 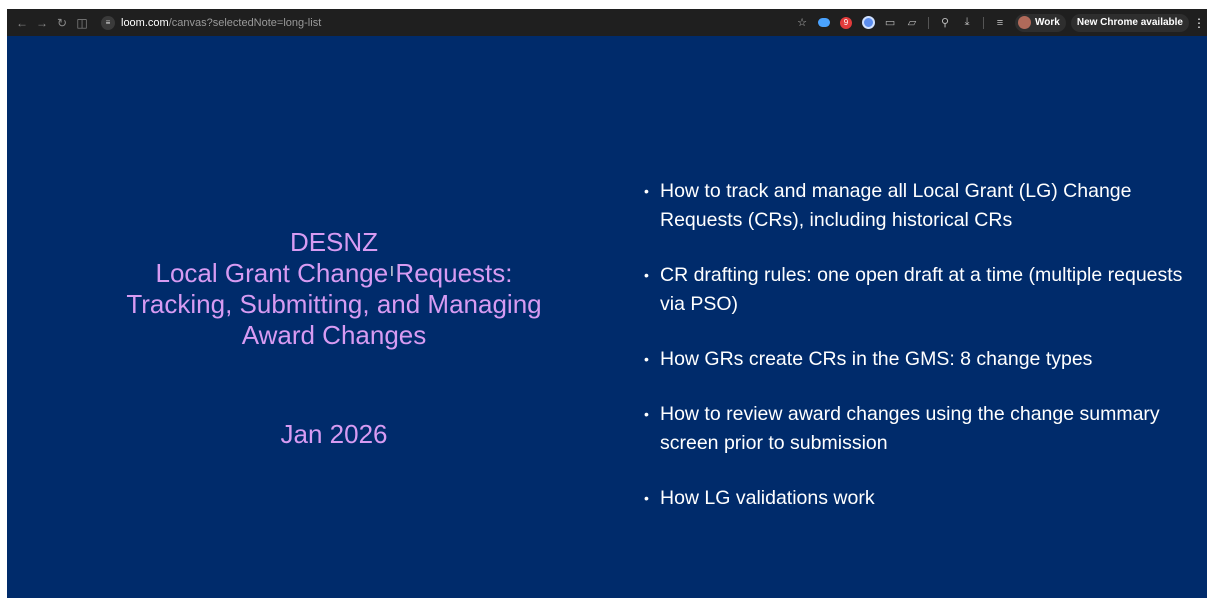 I want to click on title-line: Local Grant Change Requests:, so click(x=334, y=273).